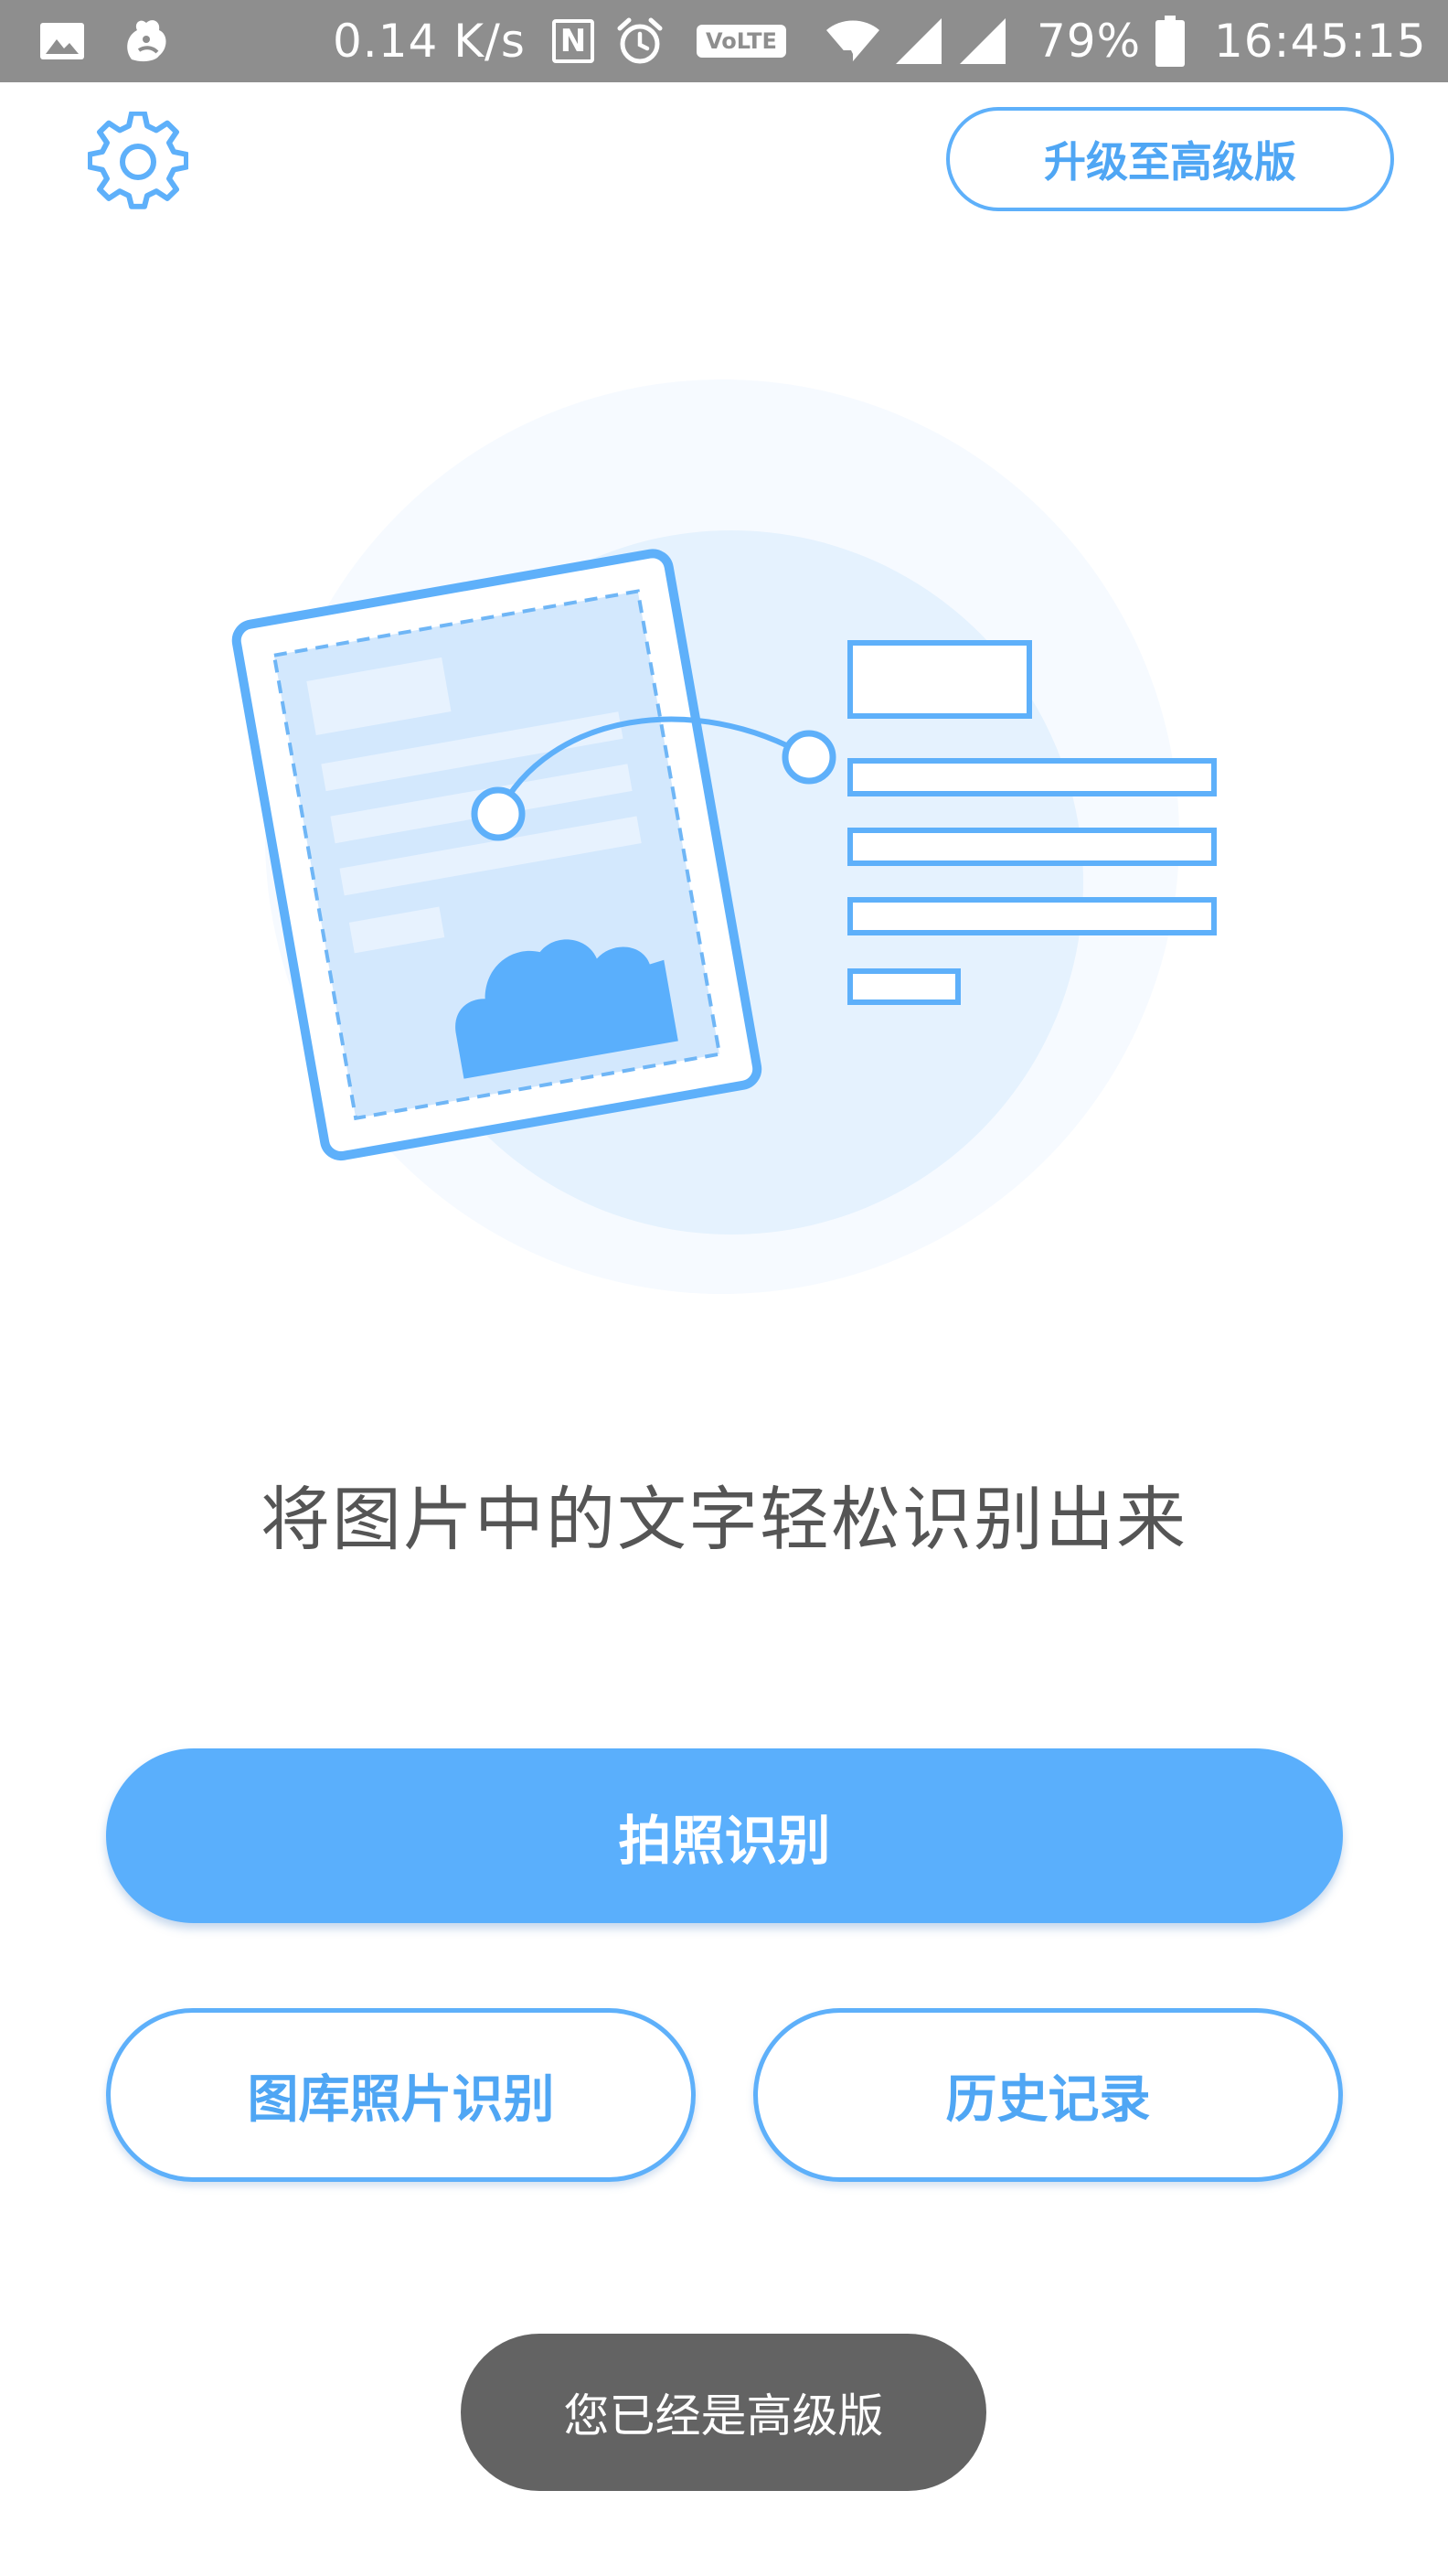 This screenshot has width=1448, height=2576. I want to click on volte-icon: VoLTE, so click(741, 41).